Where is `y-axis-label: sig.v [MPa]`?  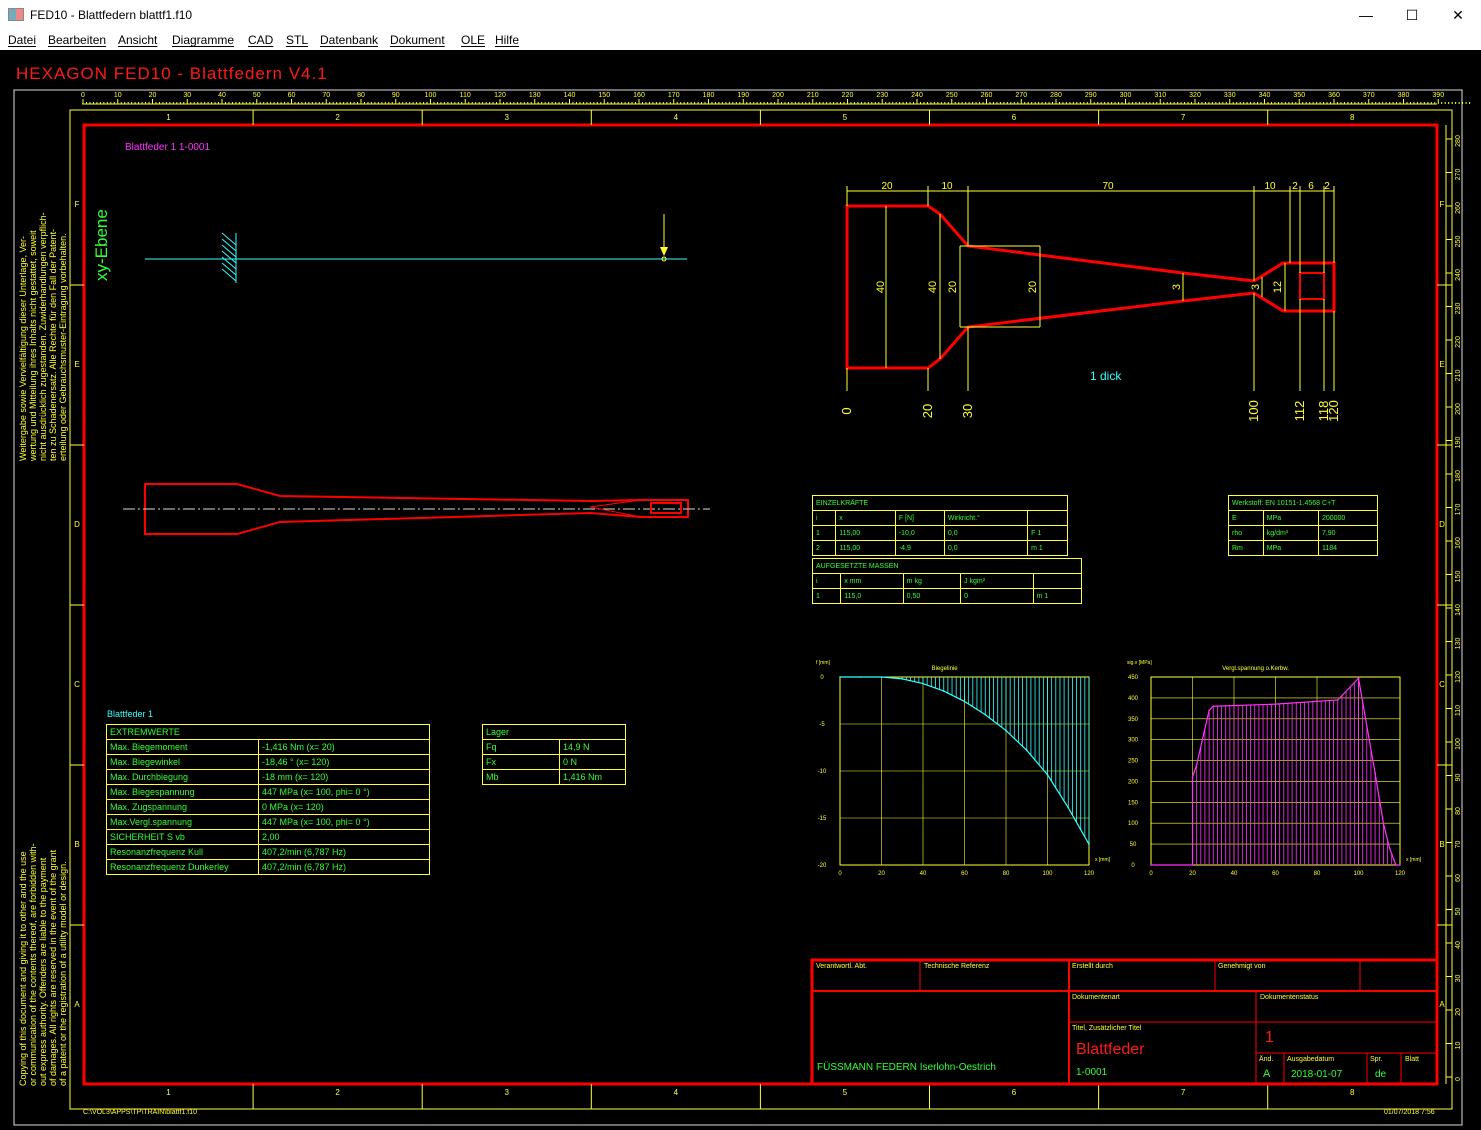
y-axis-label: sig.v [MPa] is located at coordinates (1139, 663).